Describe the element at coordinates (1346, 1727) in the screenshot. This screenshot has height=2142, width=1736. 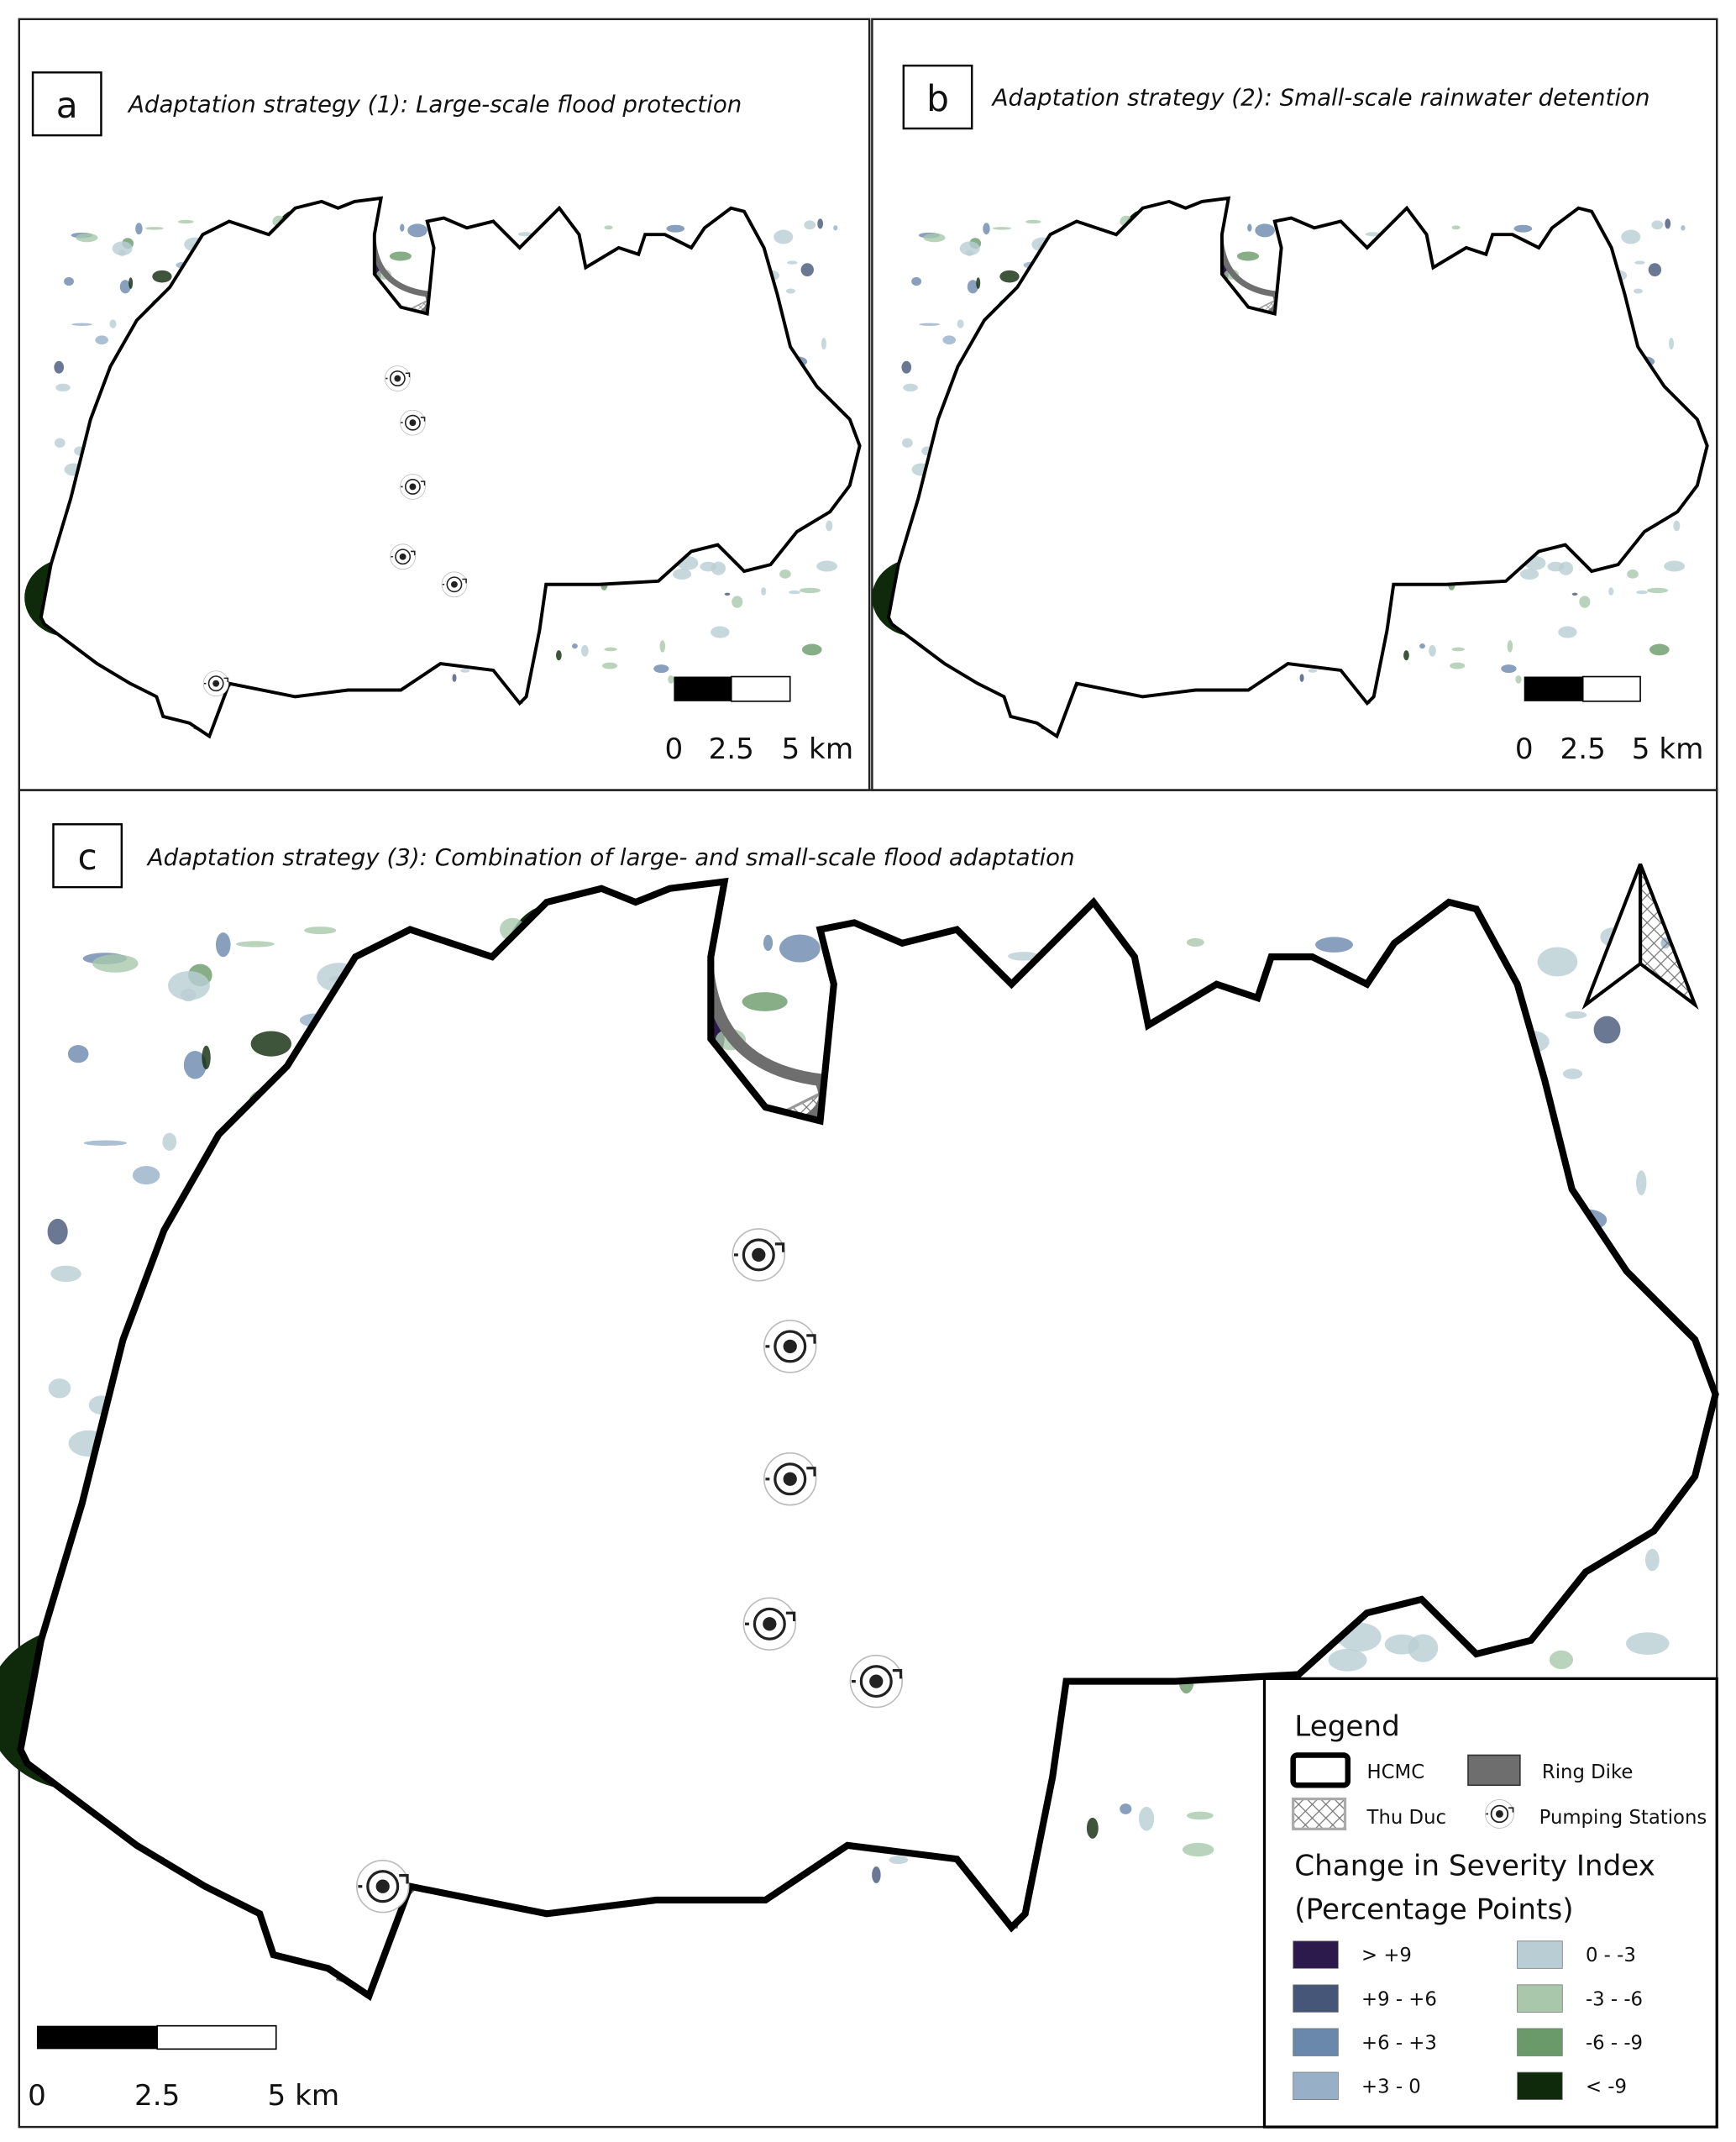
I see `legend-title: Legend` at that location.